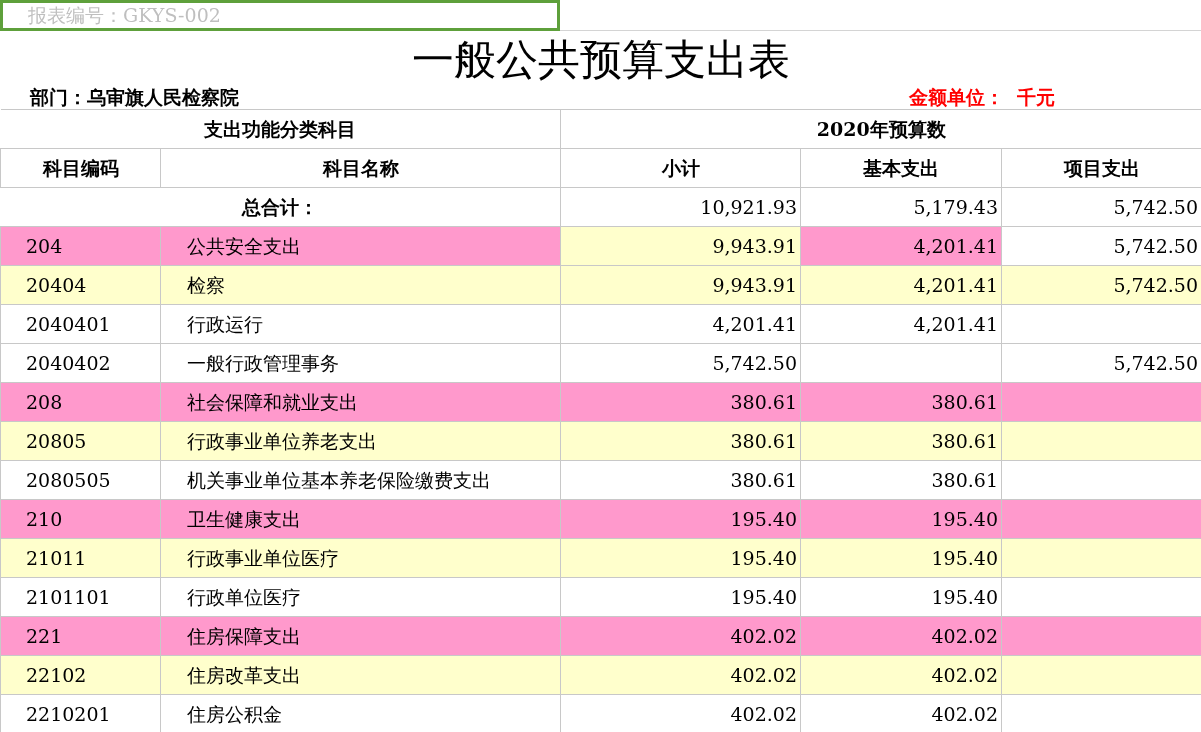 This screenshot has width=1201, height=732. I want to click on column-header: 小计, so click(680, 168).